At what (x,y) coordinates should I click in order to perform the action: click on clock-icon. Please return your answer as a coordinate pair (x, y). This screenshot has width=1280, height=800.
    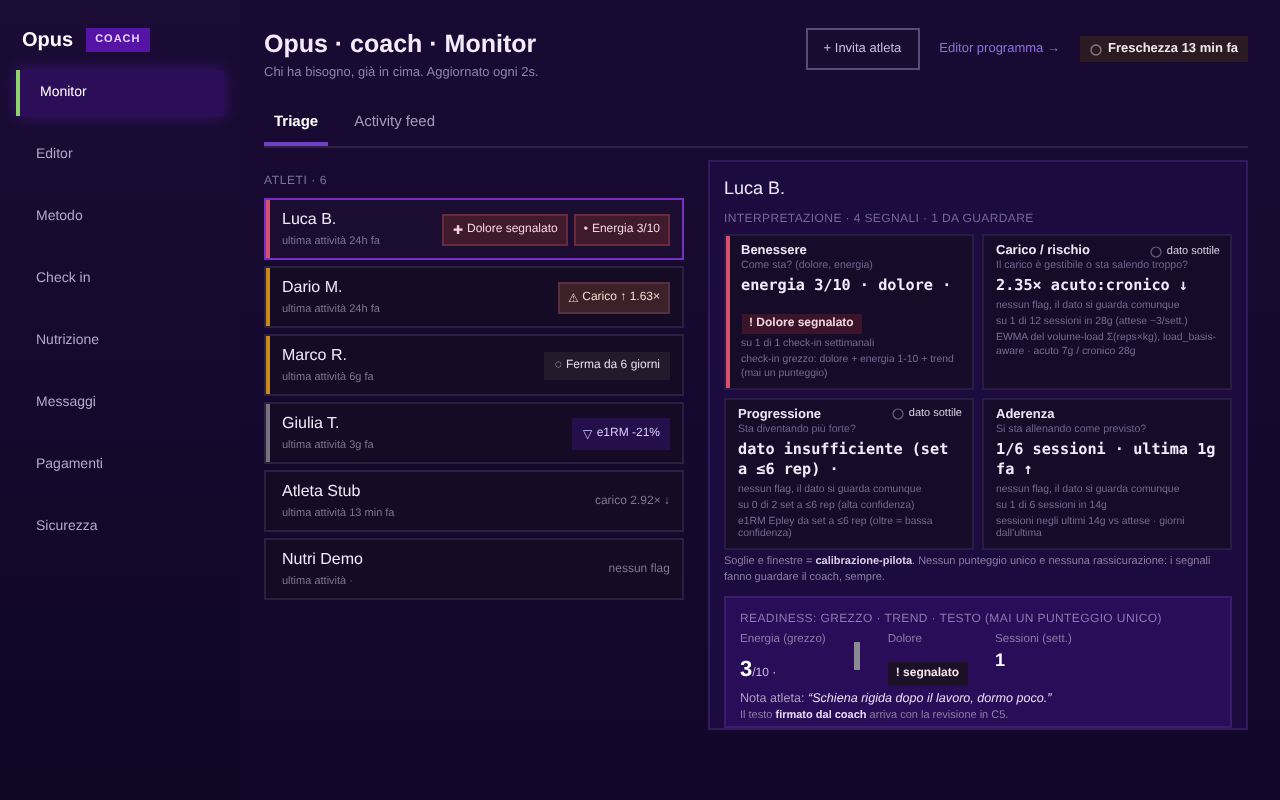
    Looking at the image, I should click on (1095, 49).